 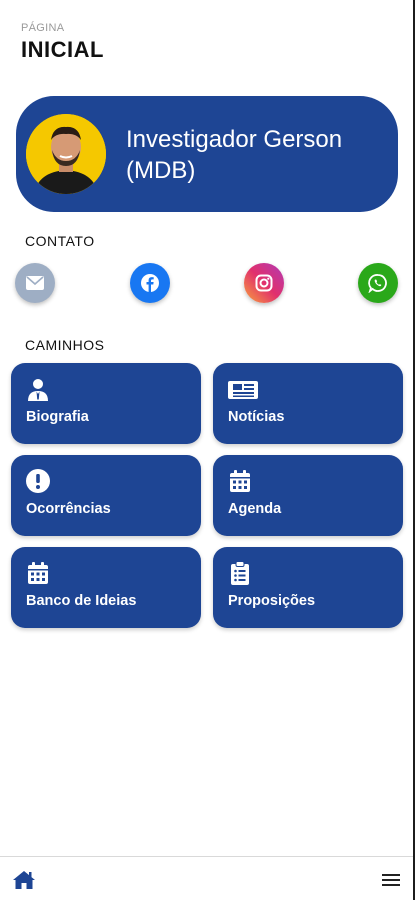 I want to click on tile-noticias: Notícias, so click(x=308, y=403).